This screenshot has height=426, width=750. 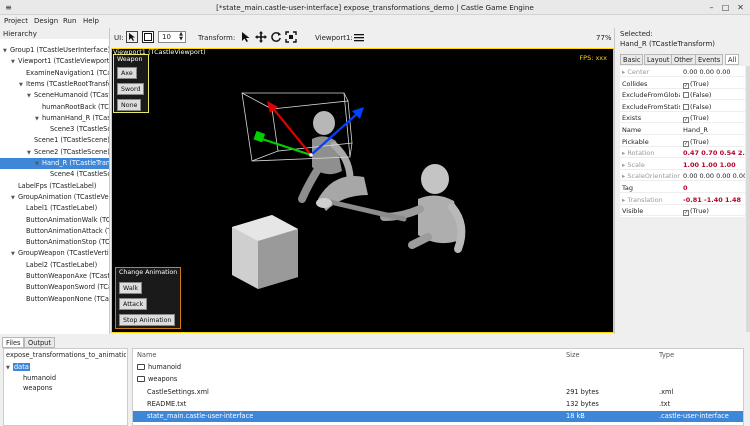 What do you see at coordinates (91, 21) in the screenshot?
I see `menu-help: Help` at bounding box center [91, 21].